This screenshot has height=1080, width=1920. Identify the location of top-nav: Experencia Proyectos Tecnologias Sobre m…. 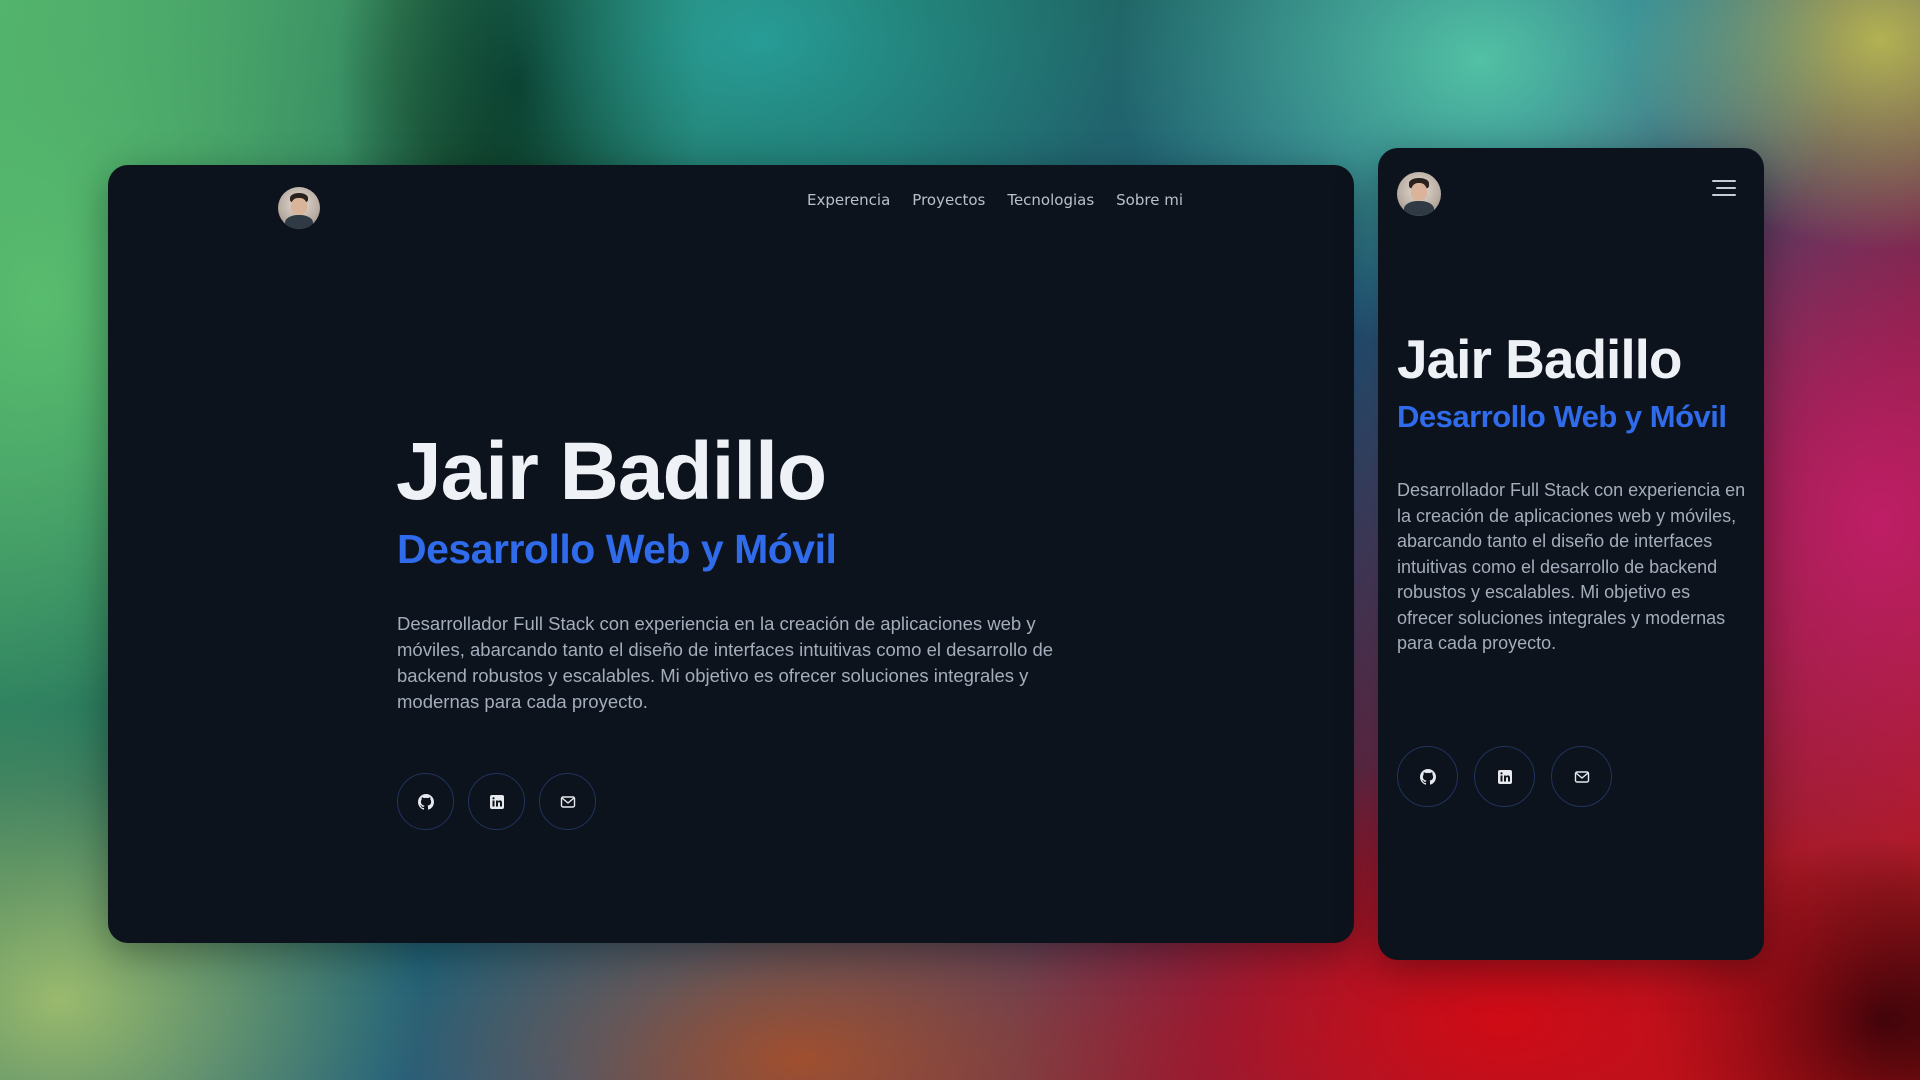
(995, 200).